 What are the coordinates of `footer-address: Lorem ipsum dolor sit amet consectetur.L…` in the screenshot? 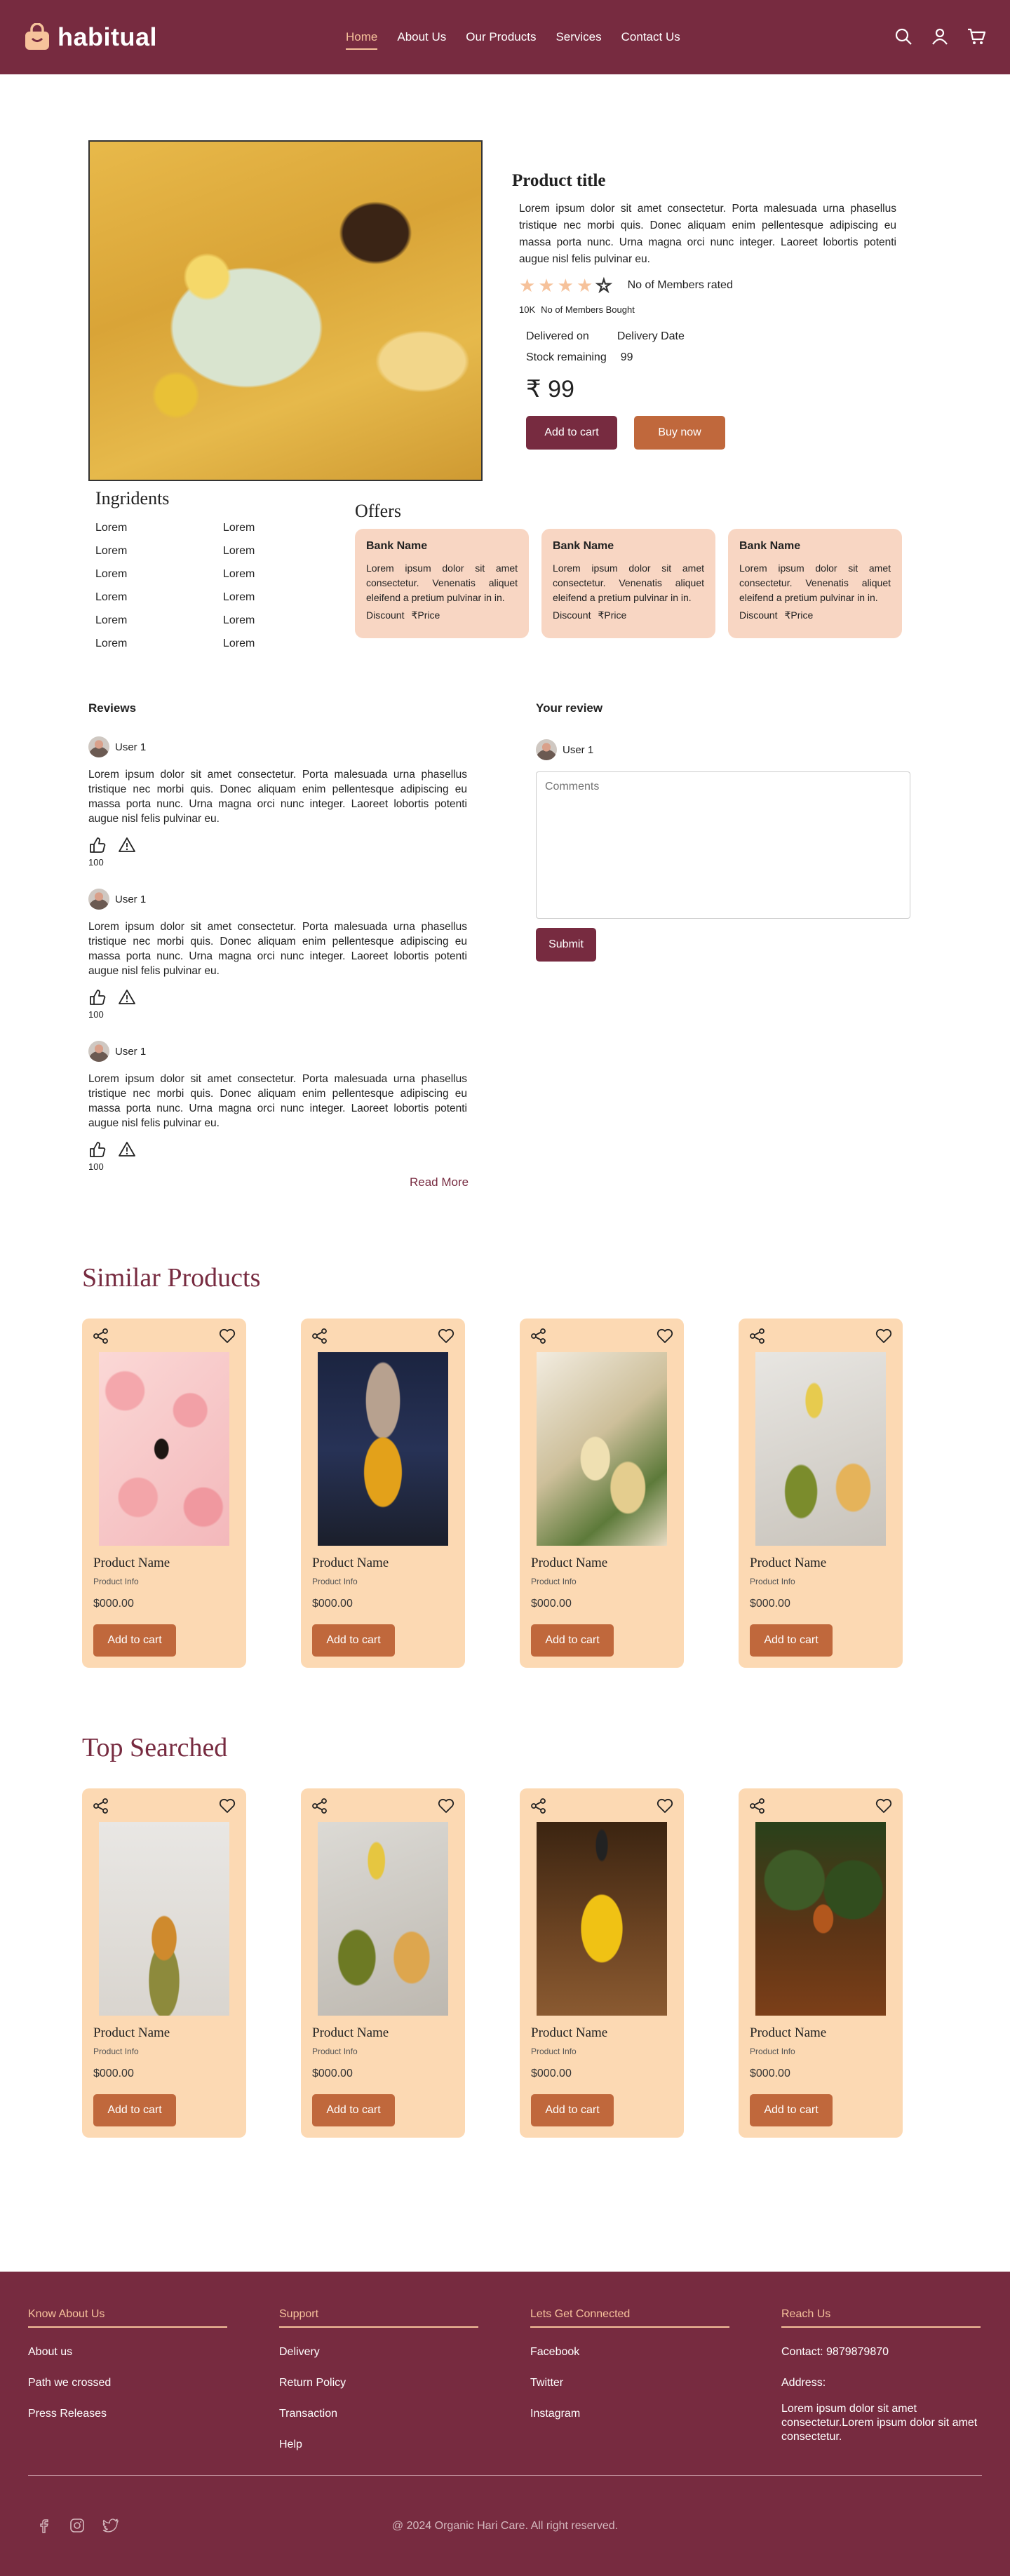 It's located at (879, 2423).